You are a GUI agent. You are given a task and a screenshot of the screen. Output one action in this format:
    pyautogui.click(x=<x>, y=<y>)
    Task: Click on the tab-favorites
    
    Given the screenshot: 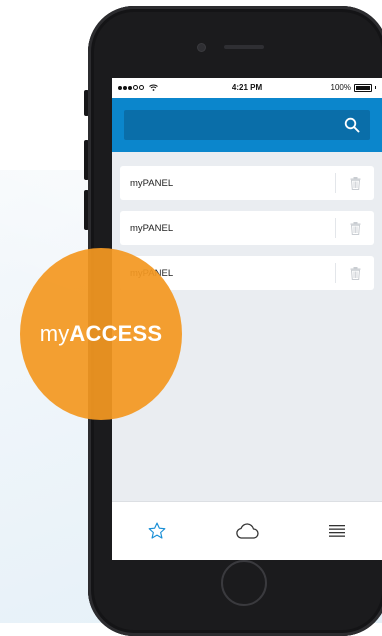 What is the action you would take?
    pyautogui.click(x=157, y=531)
    